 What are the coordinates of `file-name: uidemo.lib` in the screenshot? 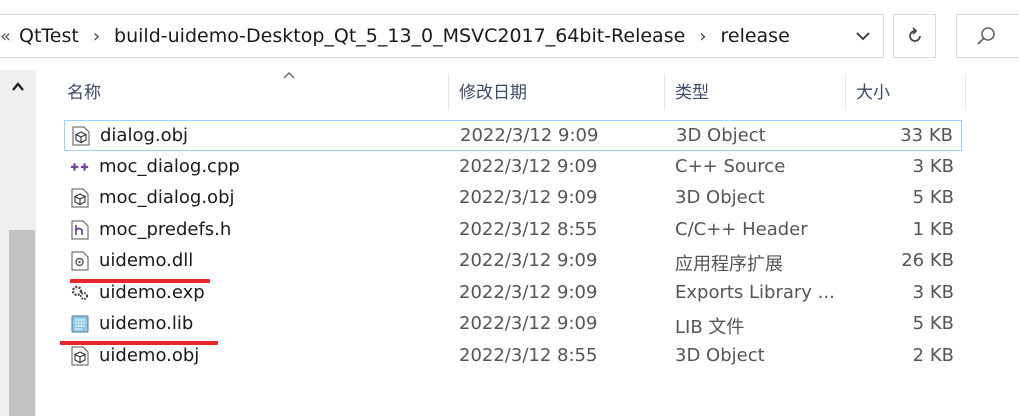 It's located at (146, 323).